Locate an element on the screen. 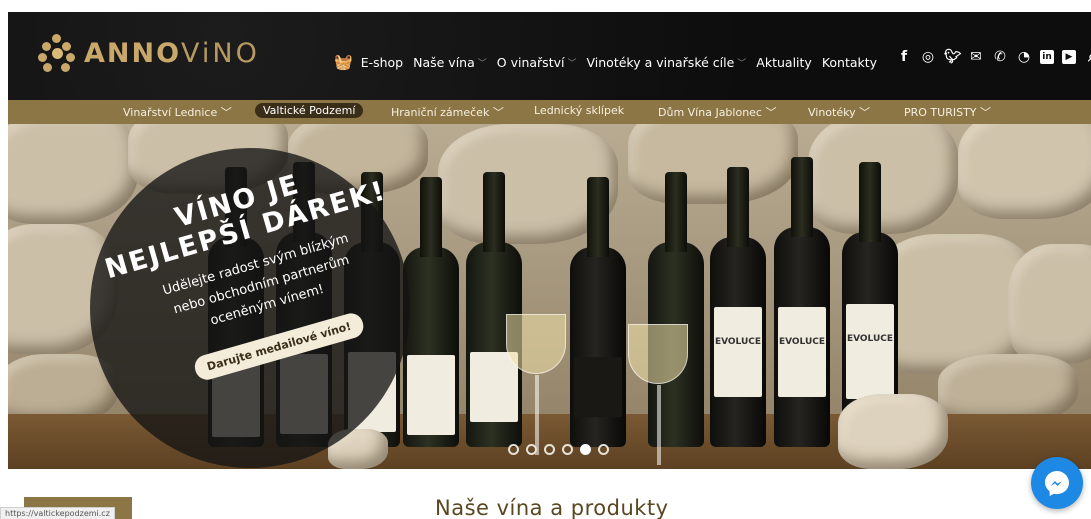 The height and width of the screenshot is (519, 1091). site-logo: ANNOViNO is located at coordinates (149, 53).